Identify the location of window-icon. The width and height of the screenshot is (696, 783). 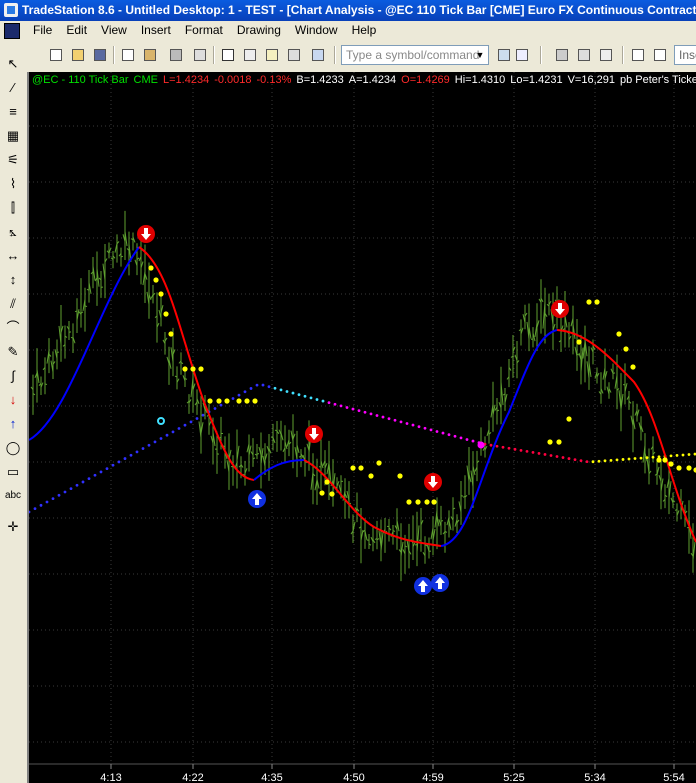
(318, 55).